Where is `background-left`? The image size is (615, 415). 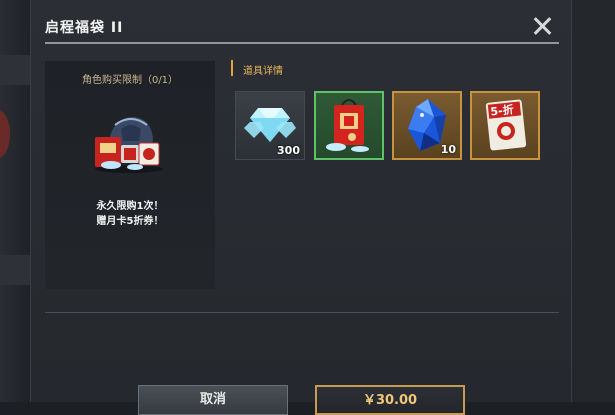
background-left is located at coordinates (15, 201).